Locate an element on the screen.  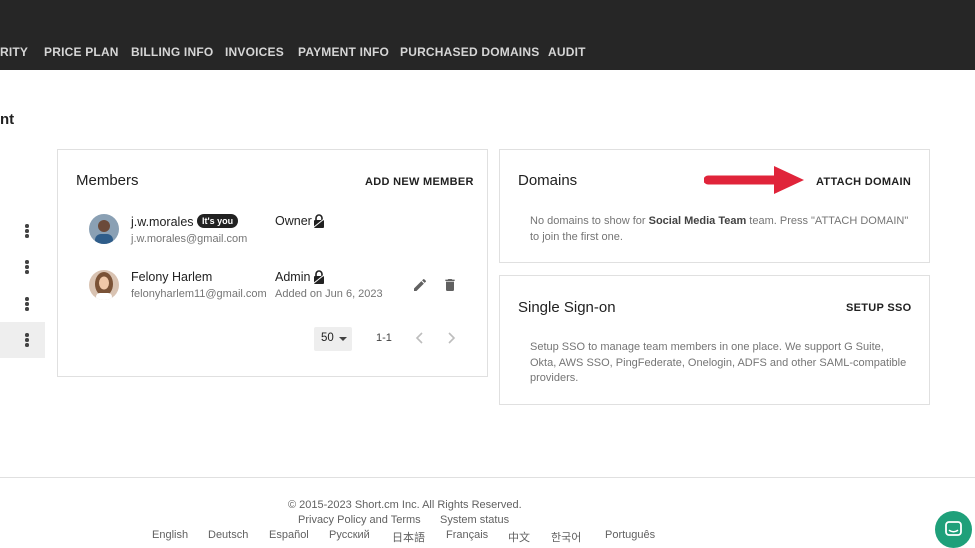
prev-page-icon is located at coordinates (420, 340).